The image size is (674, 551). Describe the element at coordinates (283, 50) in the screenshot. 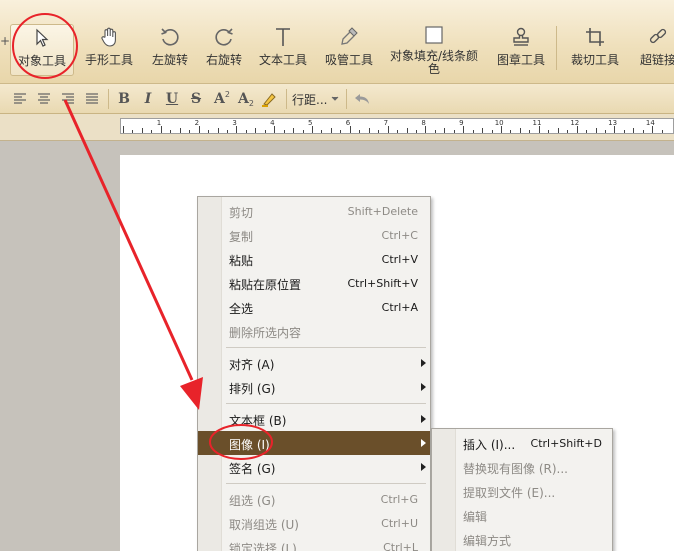

I see `text-tool-button: 文本工具` at that location.